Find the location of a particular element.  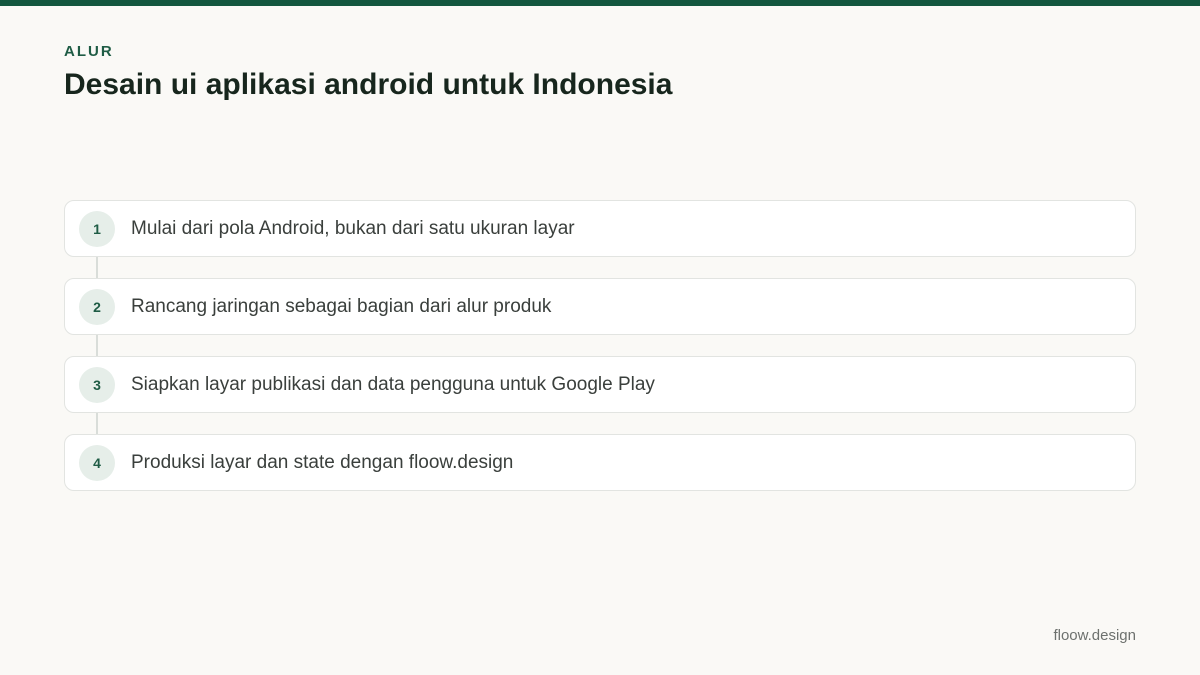

step-number-badge: 4 is located at coordinates (97, 463).